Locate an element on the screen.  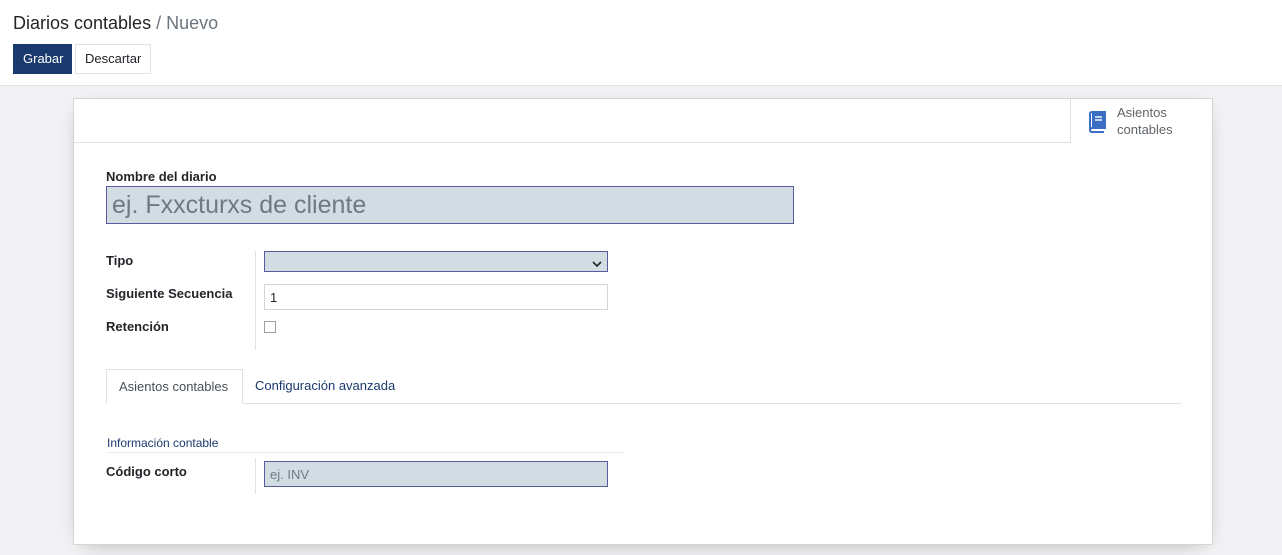
next-sequence-label: Siguiente Secuencia is located at coordinates (169, 293).